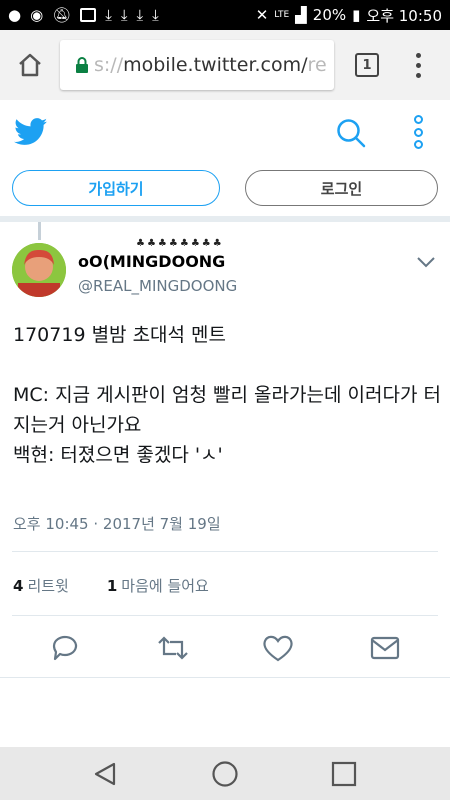 This screenshot has width=450, height=800. I want to click on back-icon, so click(105, 774).